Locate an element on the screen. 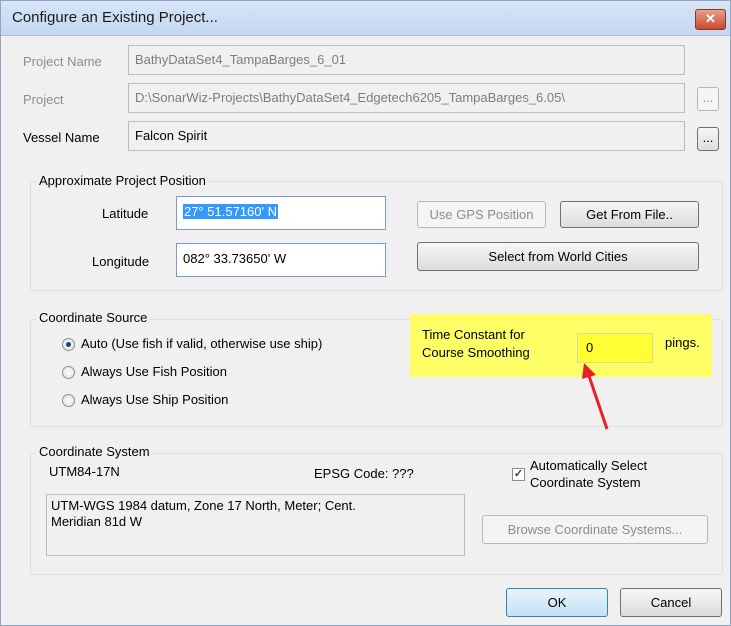 This screenshot has width=731, height=626. radio-fish-label: Always Use Fish Position is located at coordinates (154, 371).